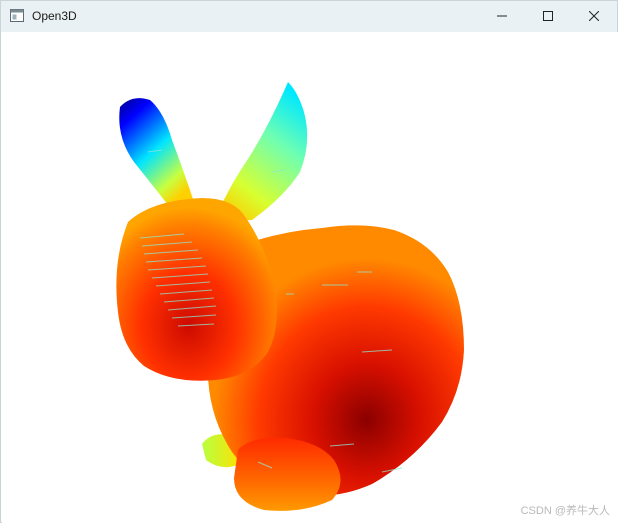 Image resolution: width=618 pixels, height=523 pixels. I want to click on close-icon, so click(594, 17).